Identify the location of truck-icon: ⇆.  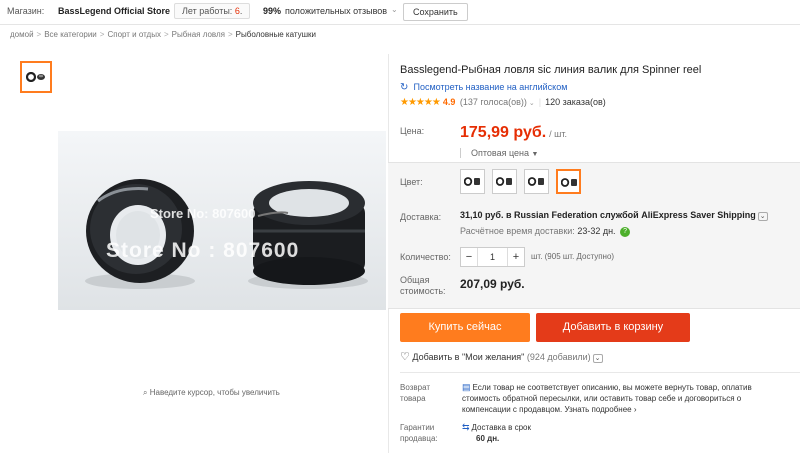
(466, 427).